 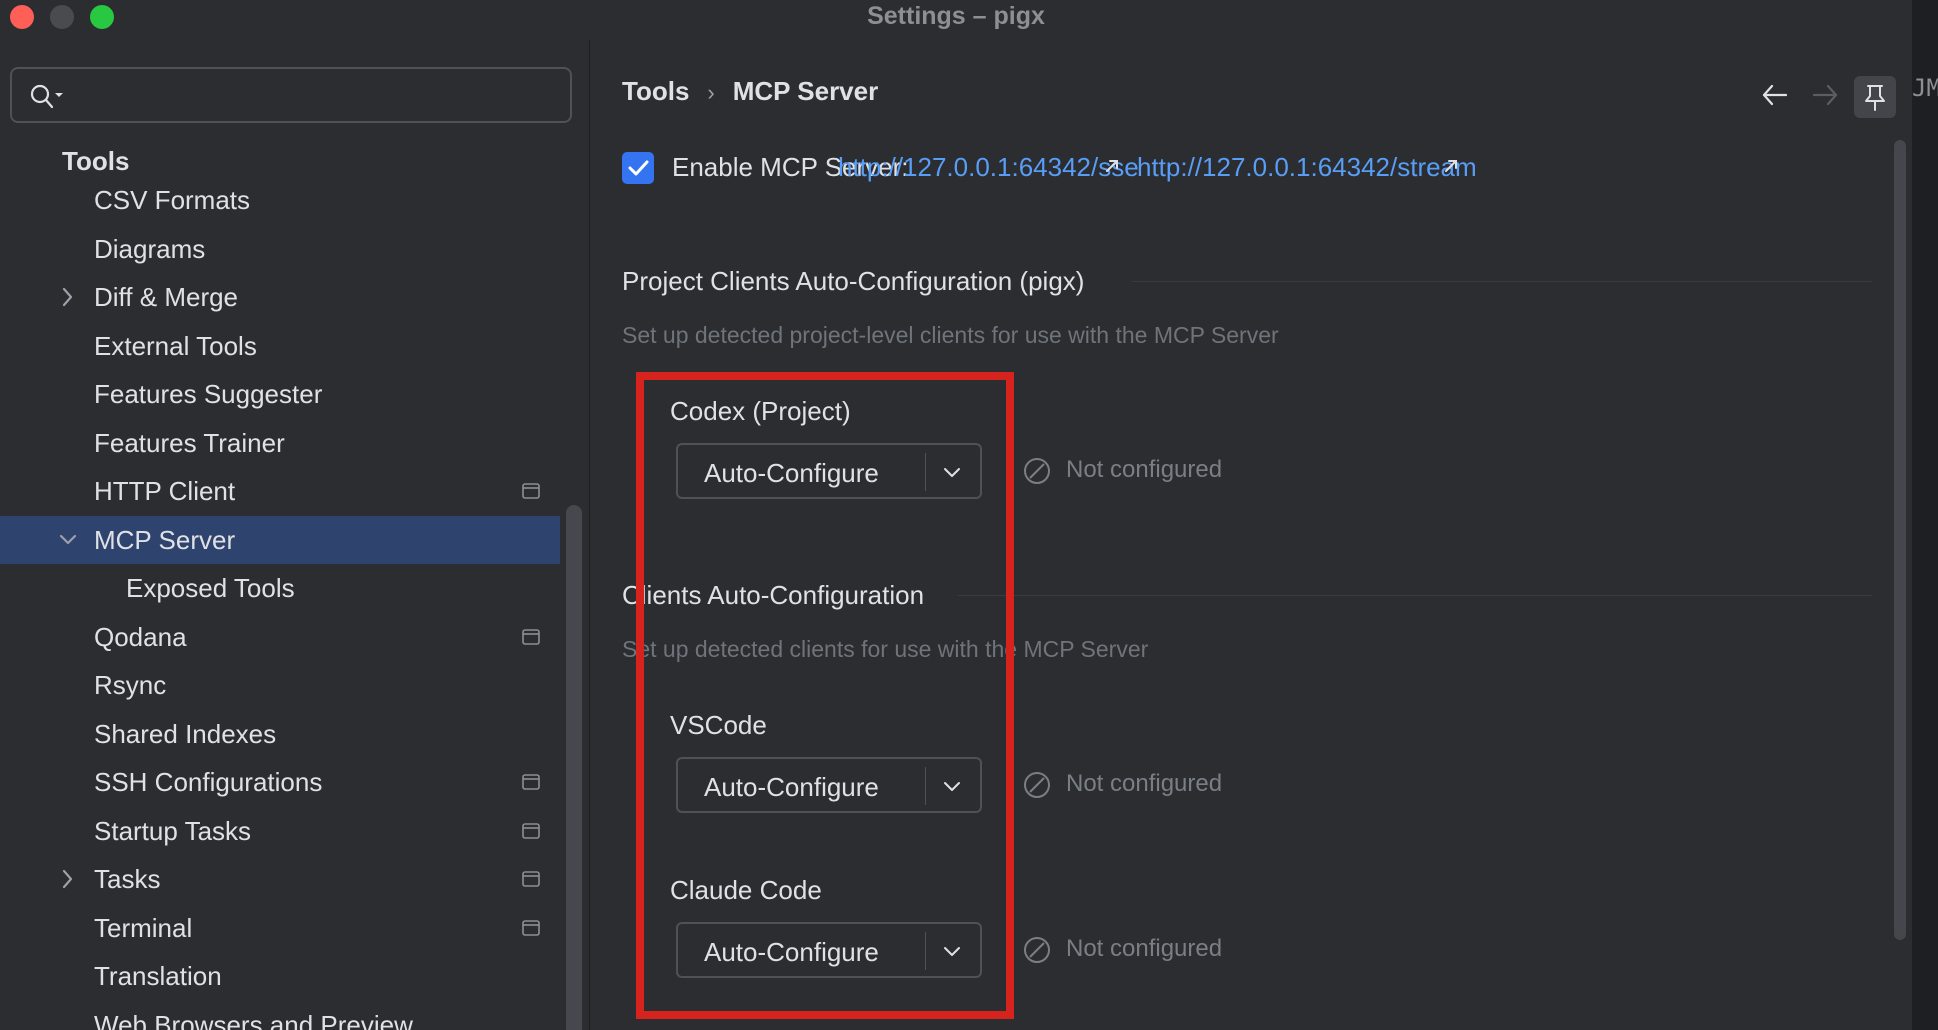 What do you see at coordinates (291, 95) in the screenshot?
I see `settings-search-input` at bounding box center [291, 95].